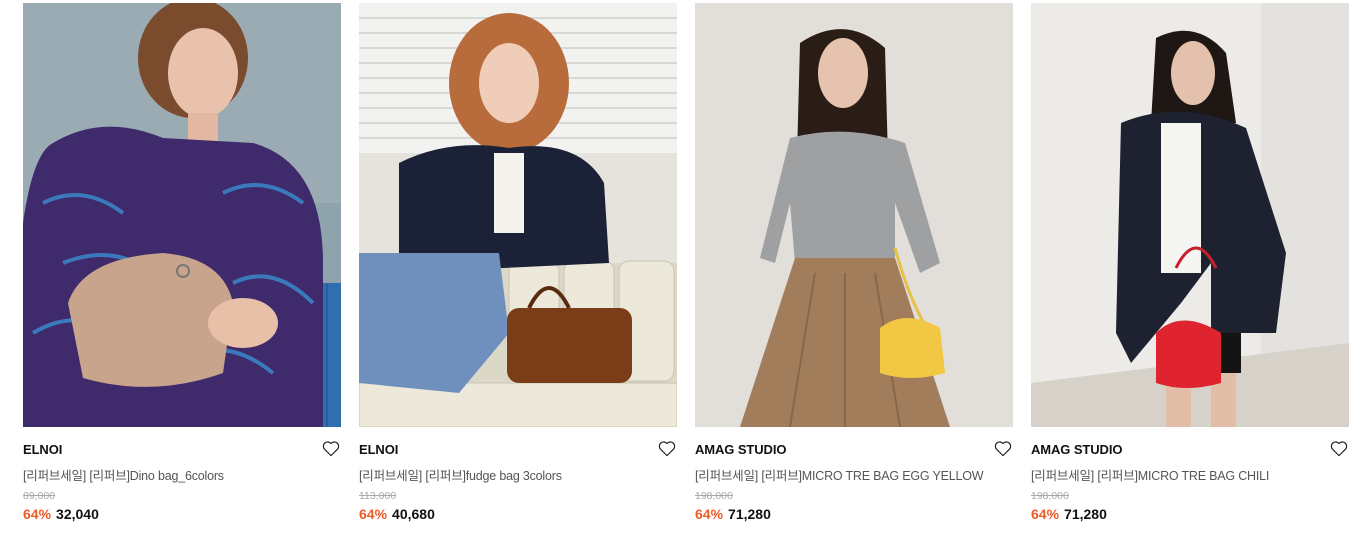 This screenshot has width=1369, height=536. I want to click on original-price: 113,000, so click(378, 496).